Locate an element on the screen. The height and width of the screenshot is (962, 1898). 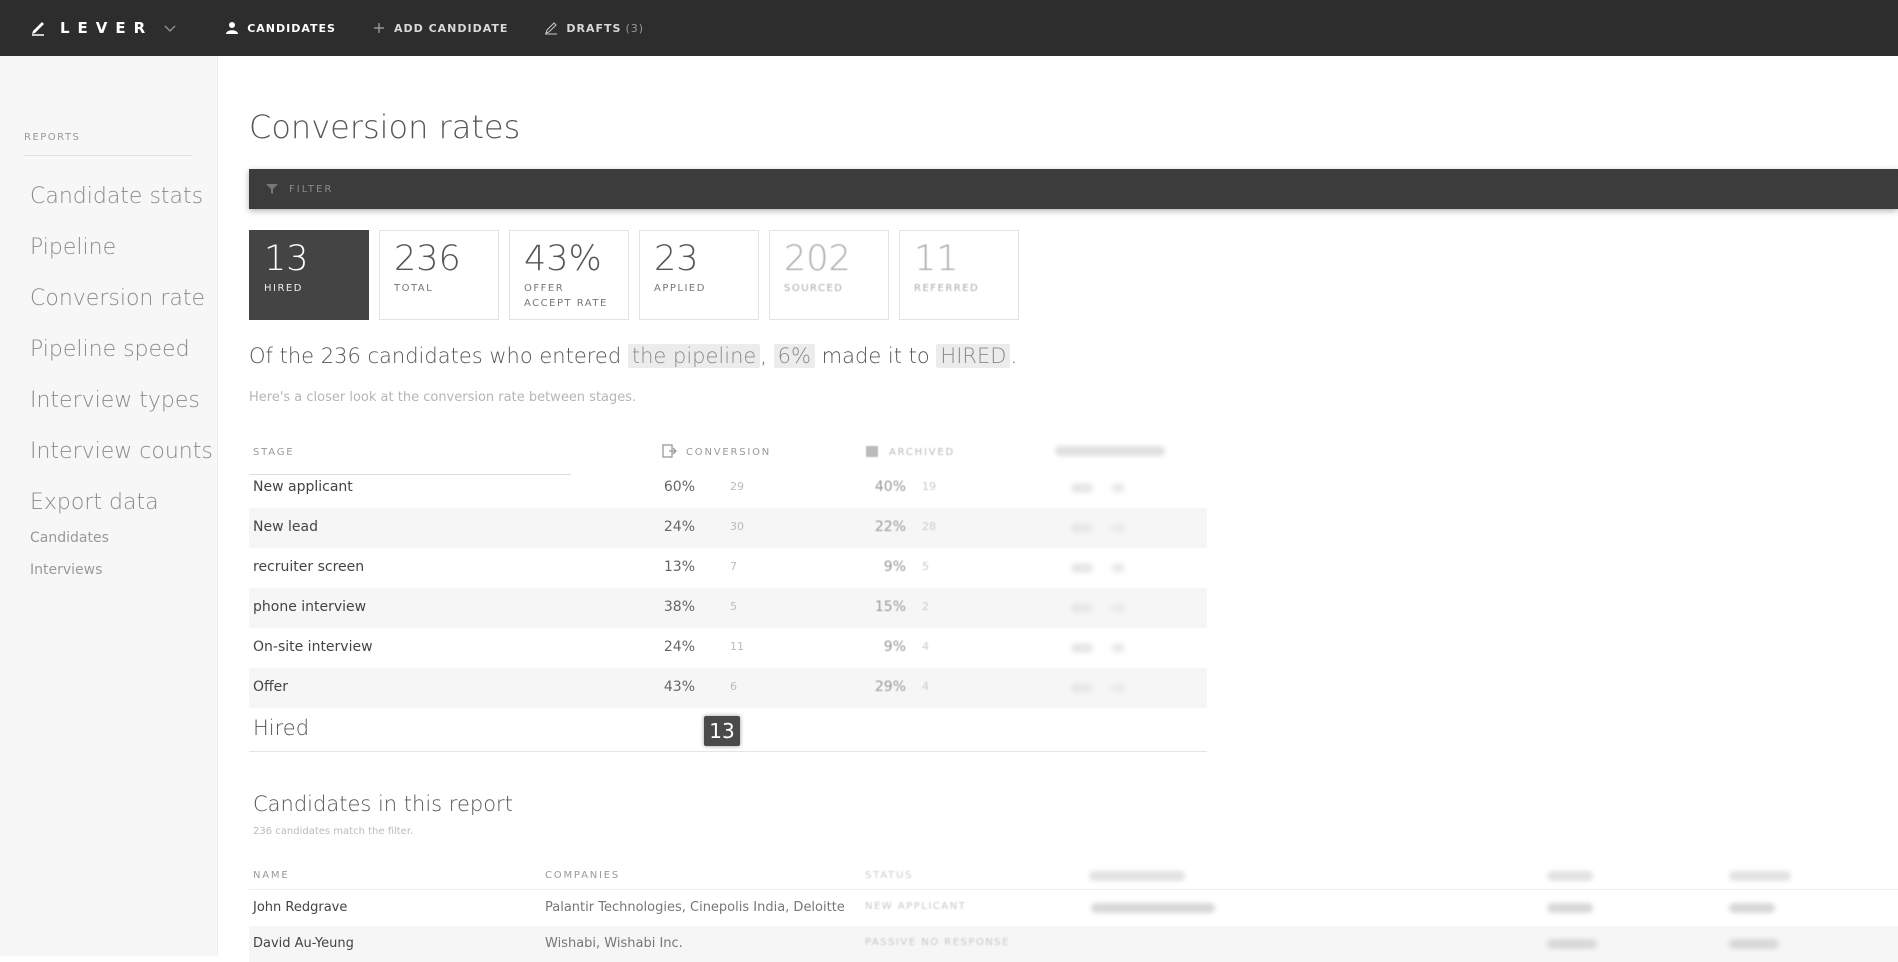
stat-total: 236 TOTAL is located at coordinates (439, 275).